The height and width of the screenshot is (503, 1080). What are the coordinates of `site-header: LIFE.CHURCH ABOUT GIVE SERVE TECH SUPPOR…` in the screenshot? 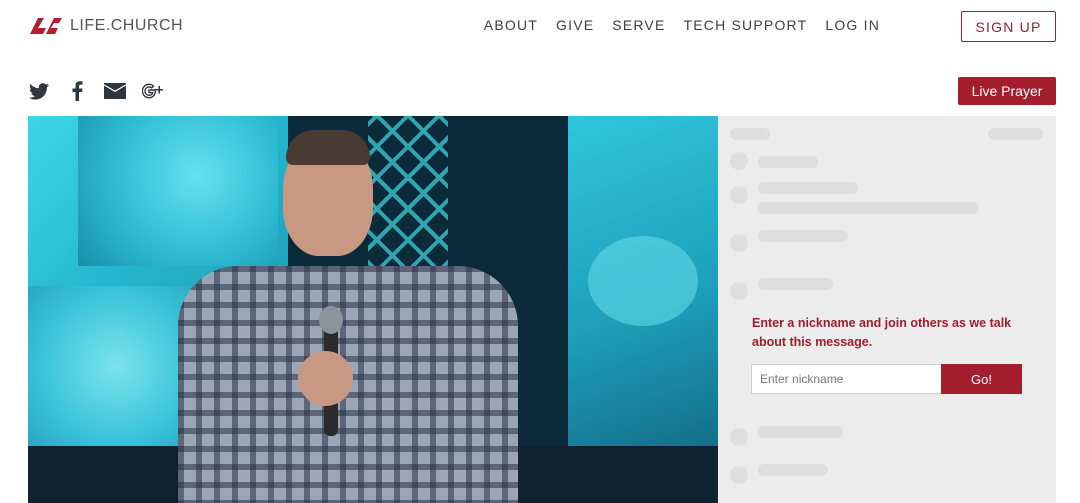 It's located at (540, 28).